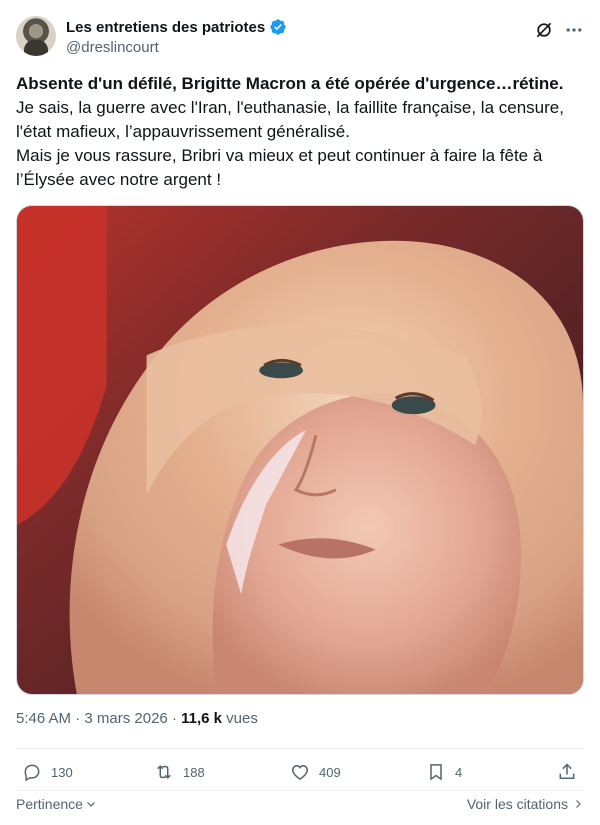 The image size is (600, 825). What do you see at coordinates (330, 772) in the screenshot?
I see `like-count: 409` at bounding box center [330, 772].